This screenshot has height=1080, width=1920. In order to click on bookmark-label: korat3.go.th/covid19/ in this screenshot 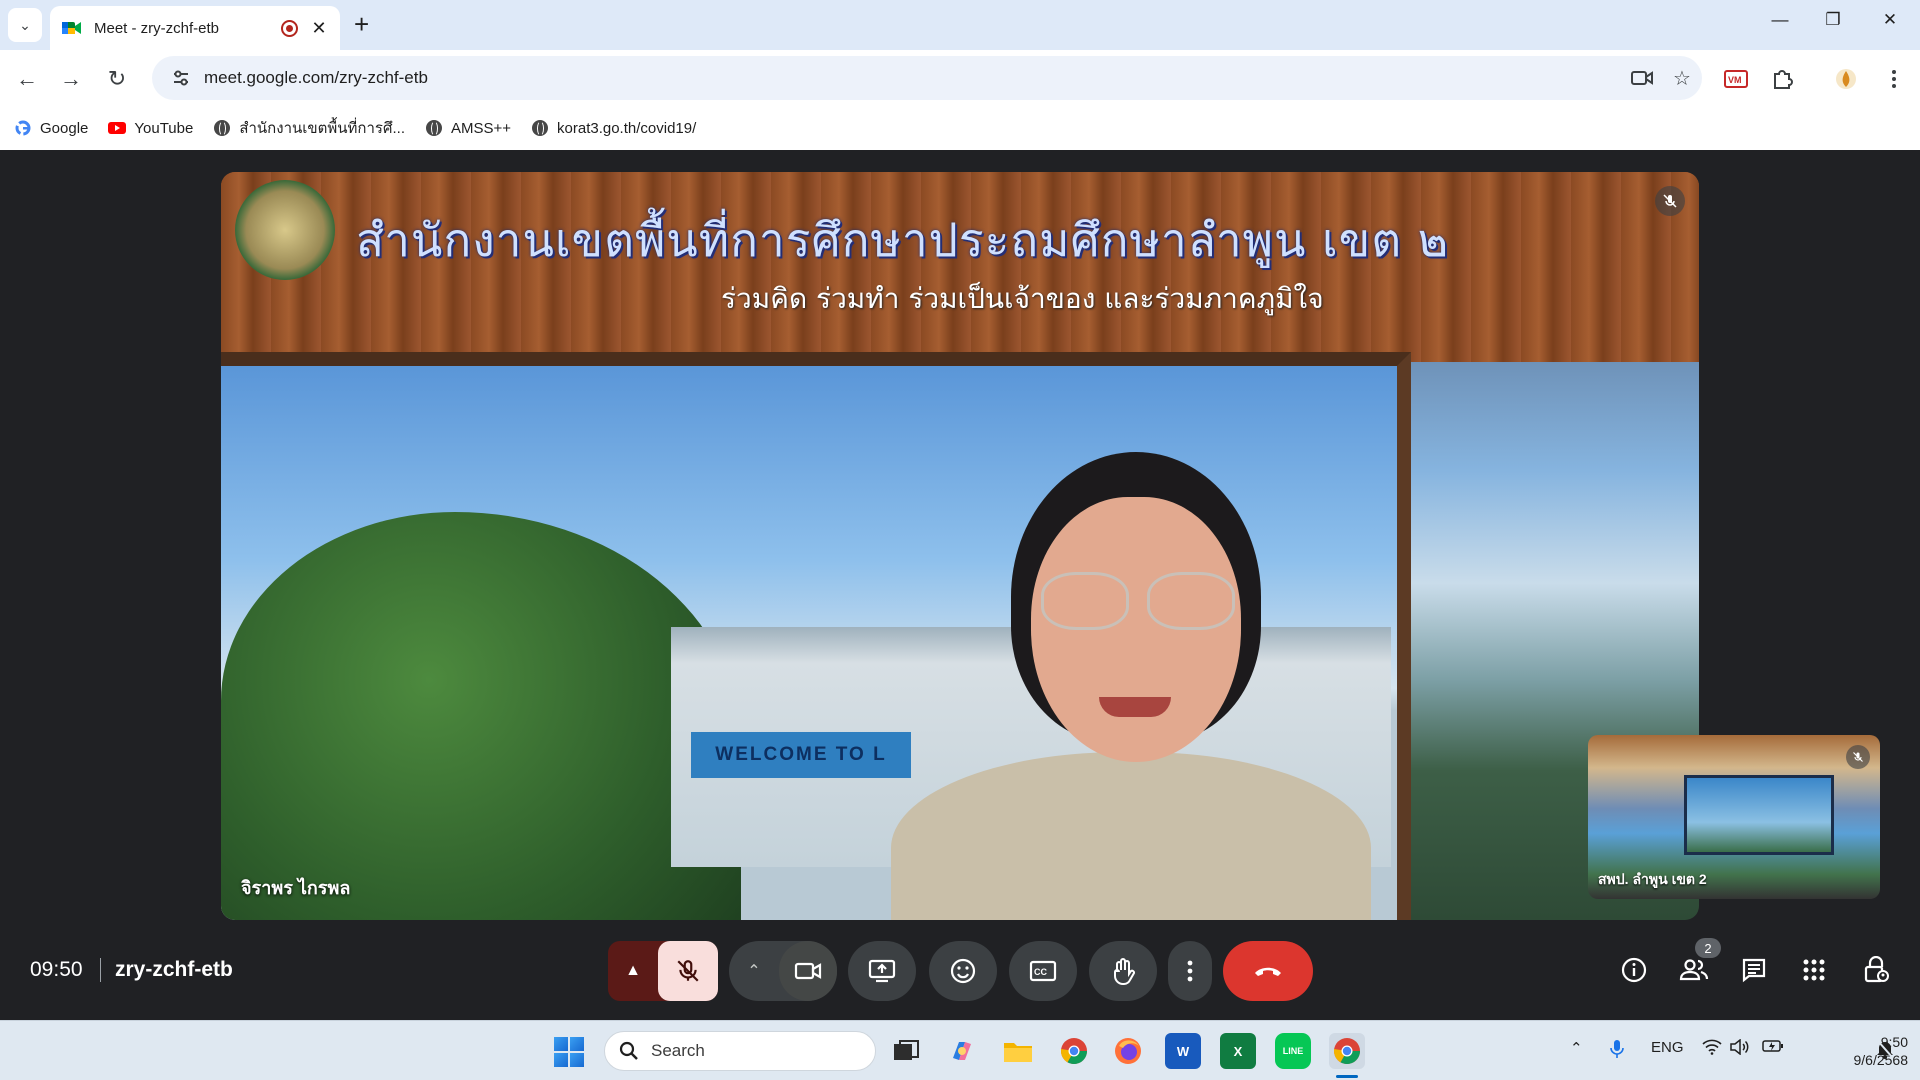, I will do `click(627, 128)`.